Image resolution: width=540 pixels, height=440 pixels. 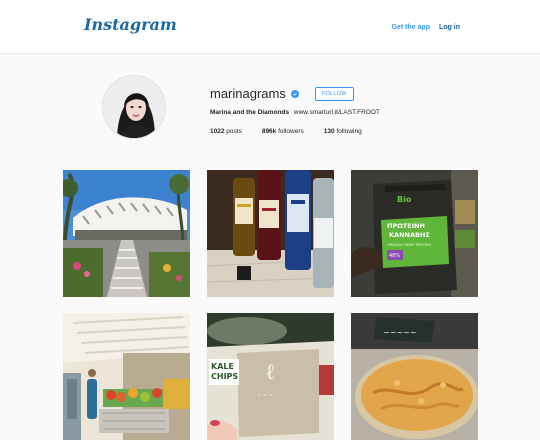 I want to click on kale-text-line2: CHIPS, so click(x=224, y=376).